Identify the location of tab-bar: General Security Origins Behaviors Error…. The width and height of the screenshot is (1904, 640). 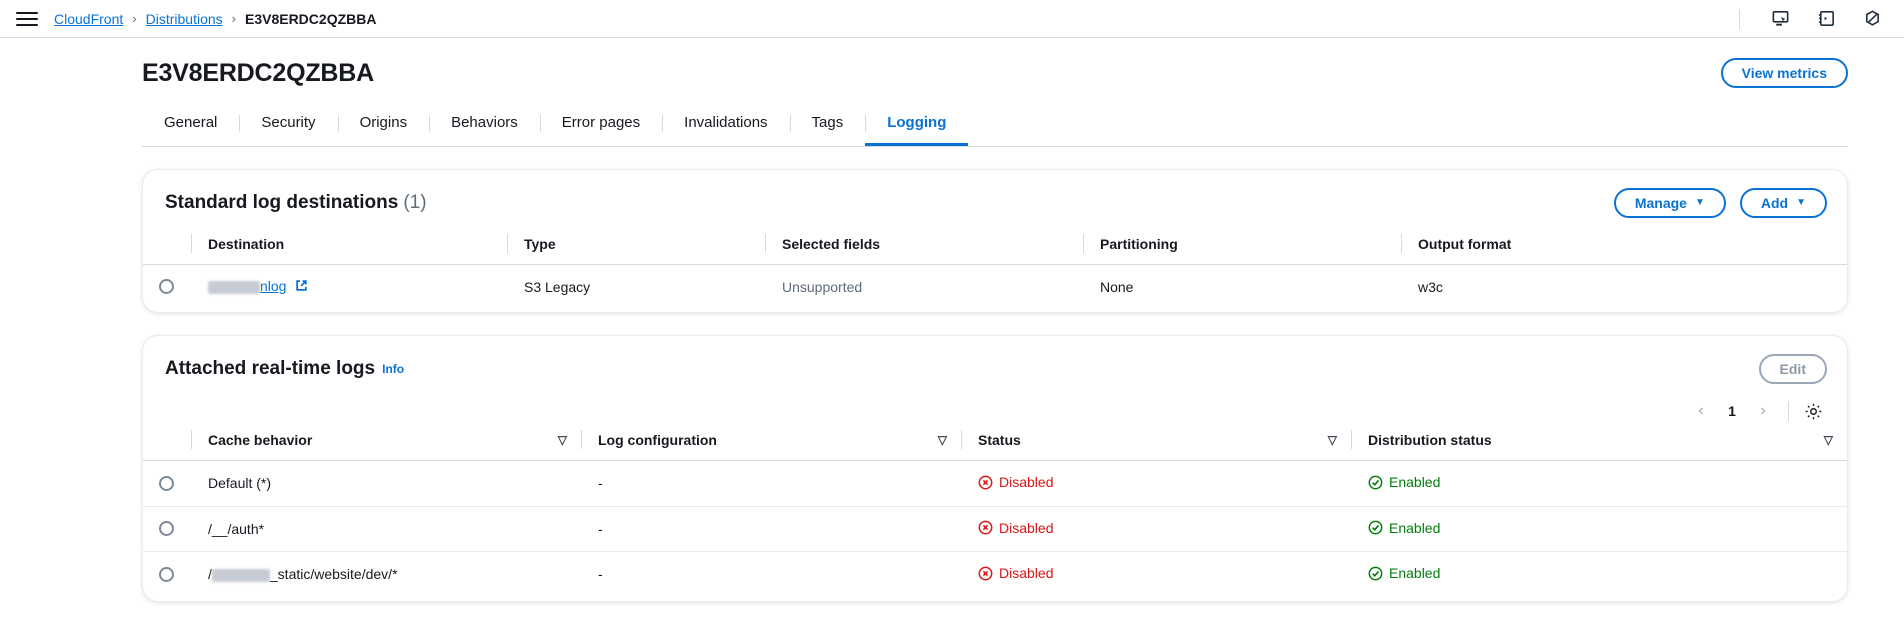
(995, 126).